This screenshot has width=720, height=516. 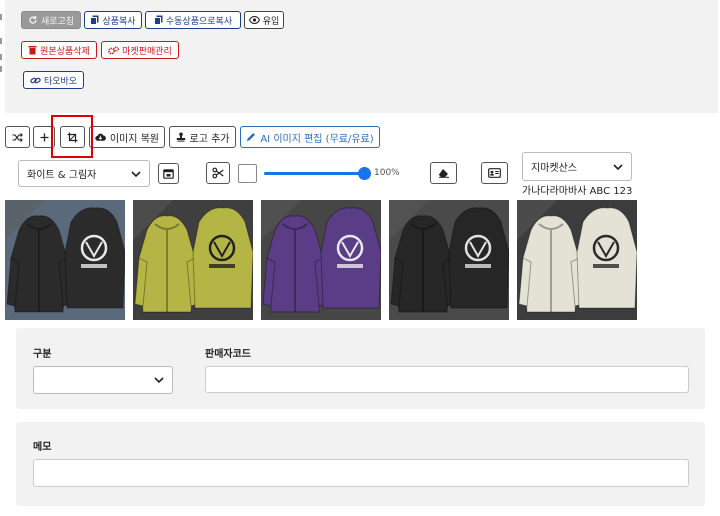 I want to click on shuffle-icon, so click(x=17, y=137).